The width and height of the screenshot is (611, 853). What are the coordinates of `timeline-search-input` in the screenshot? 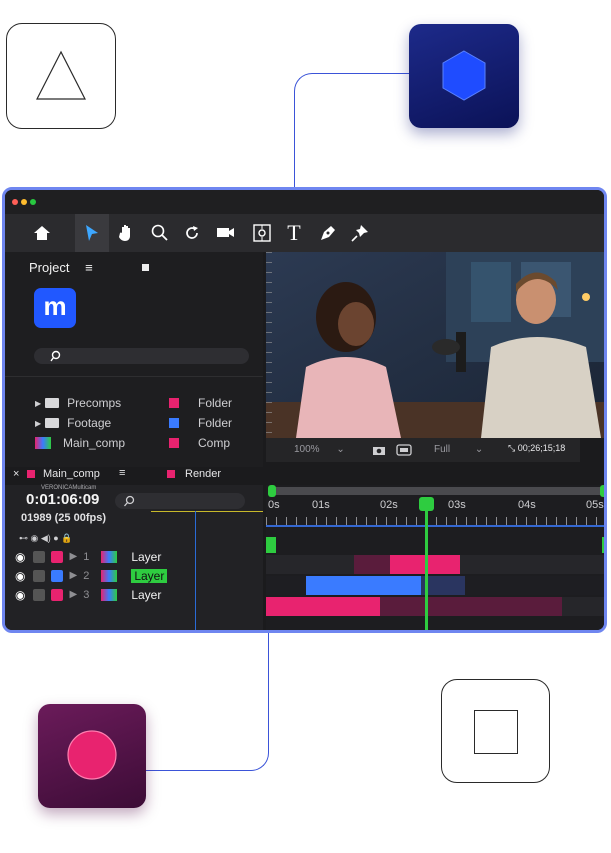 It's located at (180, 501).